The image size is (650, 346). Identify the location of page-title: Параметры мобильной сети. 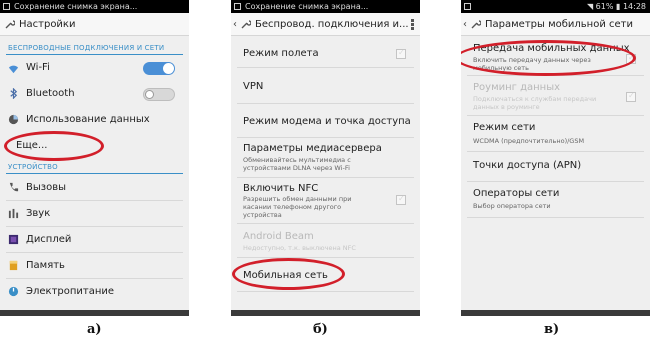
(559, 24).